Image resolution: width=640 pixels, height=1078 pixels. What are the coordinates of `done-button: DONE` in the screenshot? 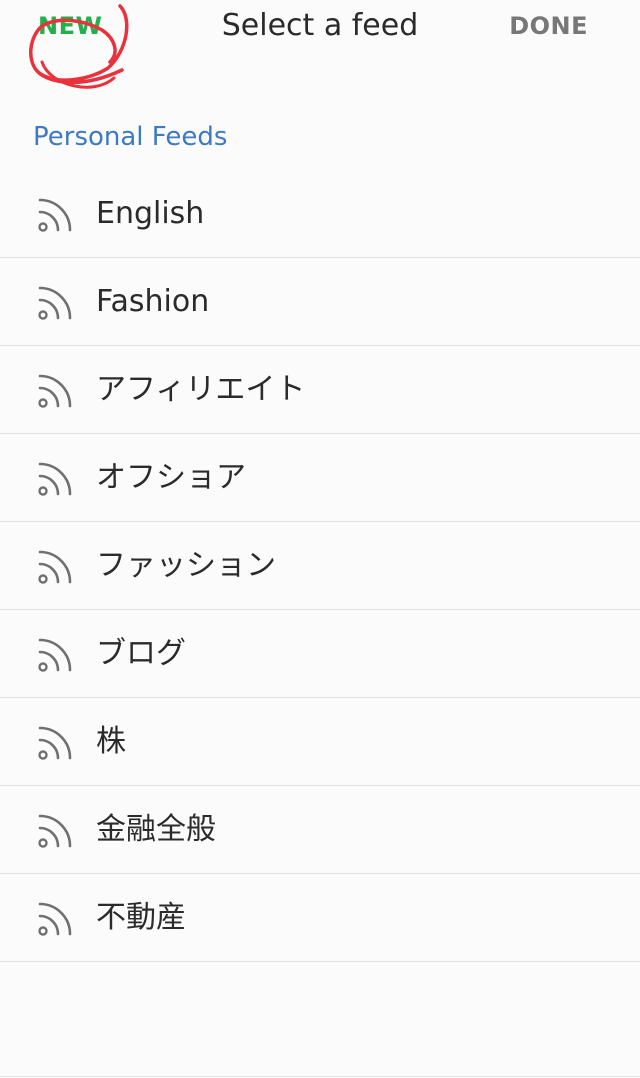 It's located at (548, 26).